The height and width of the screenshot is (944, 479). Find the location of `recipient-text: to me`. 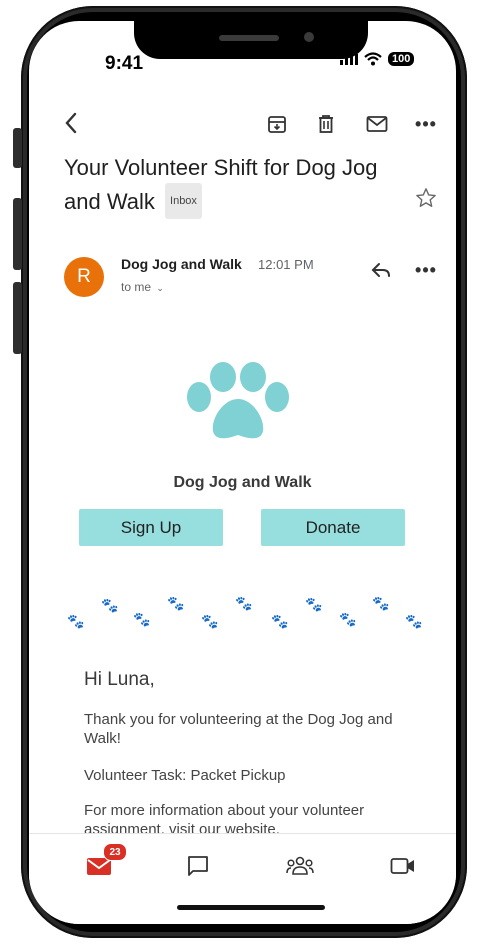

recipient-text: to me is located at coordinates (136, 287).